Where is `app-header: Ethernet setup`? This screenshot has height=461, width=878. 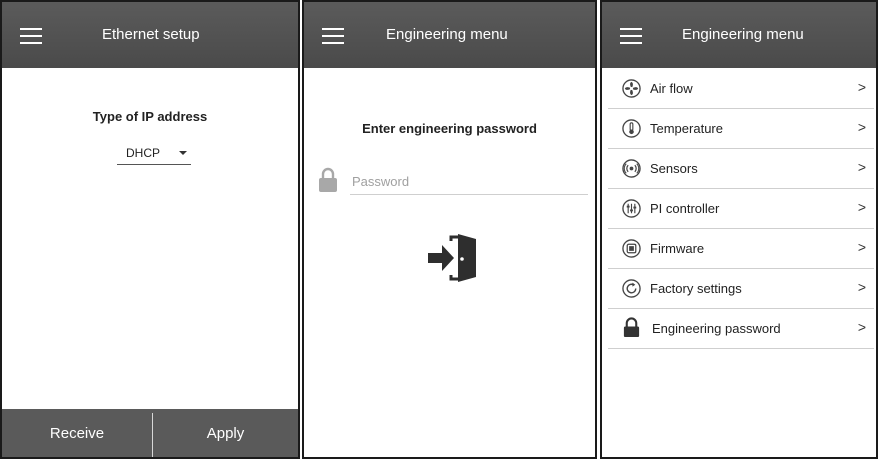 app-header: Ethernet setup is located at coordinates (150, 35).